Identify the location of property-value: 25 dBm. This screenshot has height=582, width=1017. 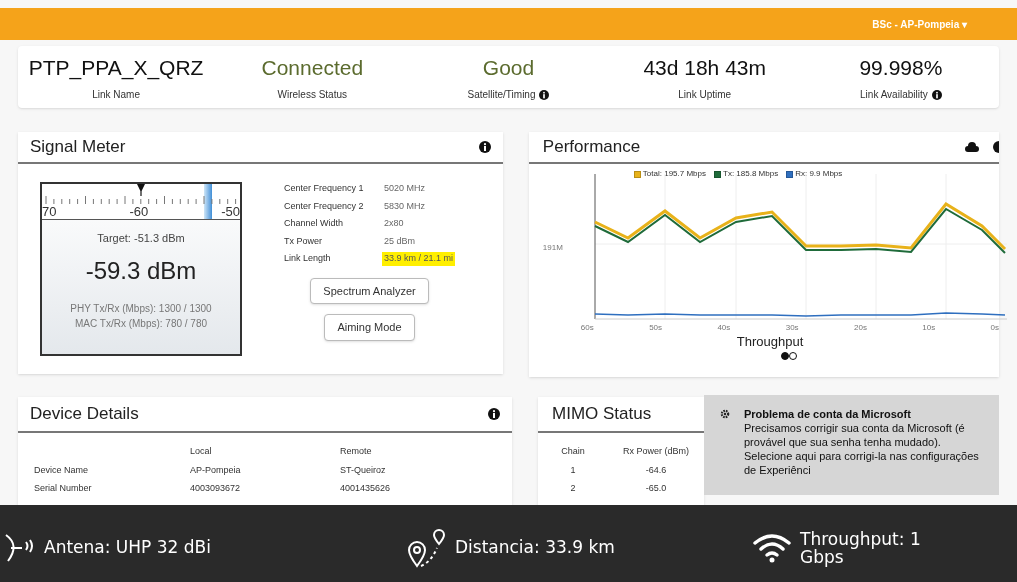
(400, 241).